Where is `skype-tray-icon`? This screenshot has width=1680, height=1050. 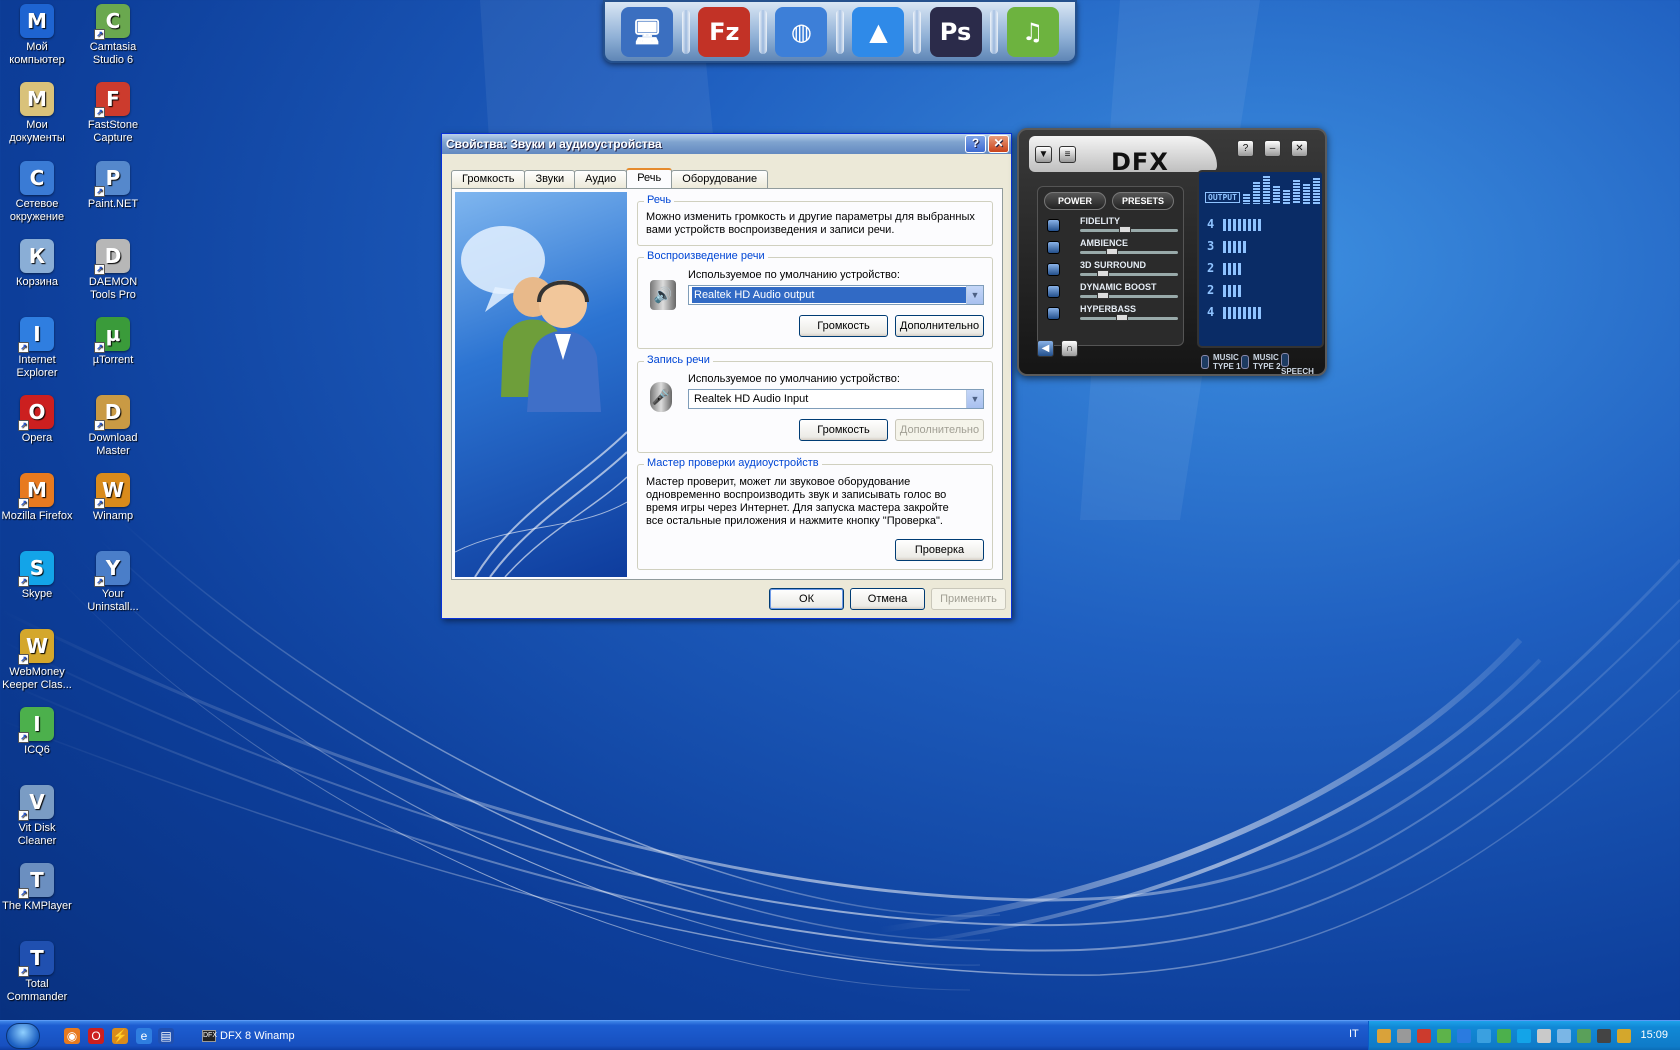
skype-tray-icon is located at coordinates (1524, 1036).